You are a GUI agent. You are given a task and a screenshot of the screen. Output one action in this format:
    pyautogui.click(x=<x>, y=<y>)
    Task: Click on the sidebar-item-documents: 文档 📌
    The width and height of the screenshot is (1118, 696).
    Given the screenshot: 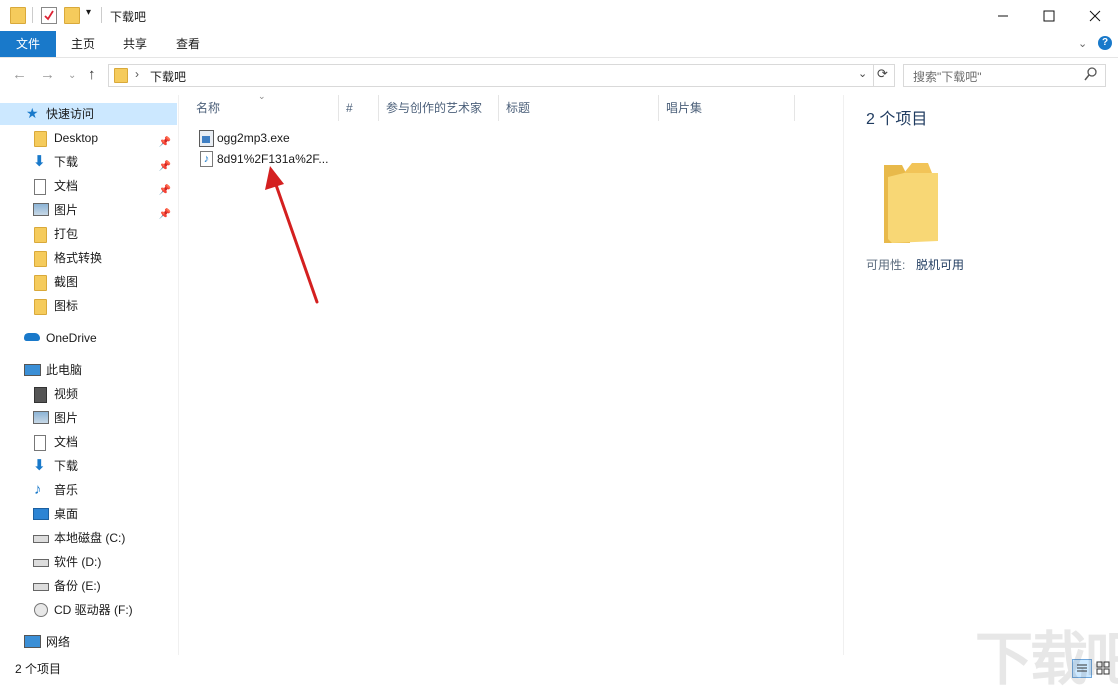 What is the action you would take?
    pyautogui.click(x=88, y=186)
    